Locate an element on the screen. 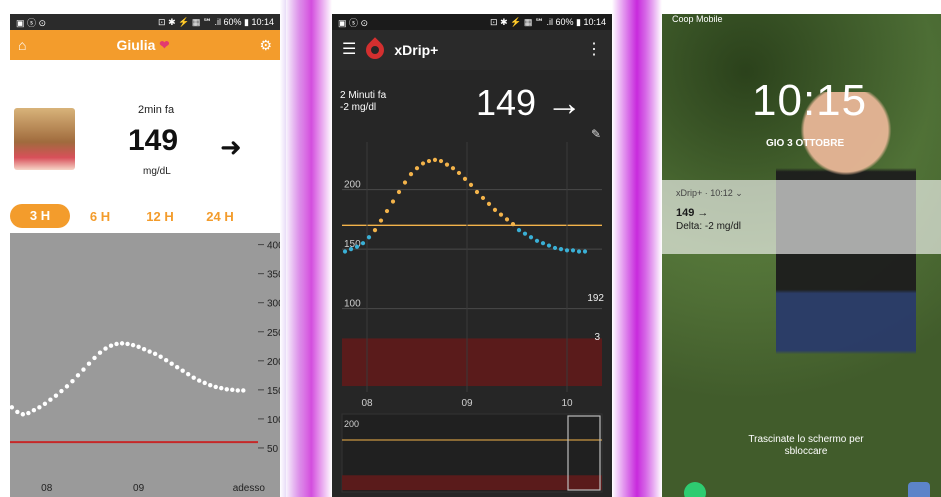 The width and height of the screenshot is (941, 497). notification-delta: Delta: -2 mg/dl is located at coordinates (709, 226).